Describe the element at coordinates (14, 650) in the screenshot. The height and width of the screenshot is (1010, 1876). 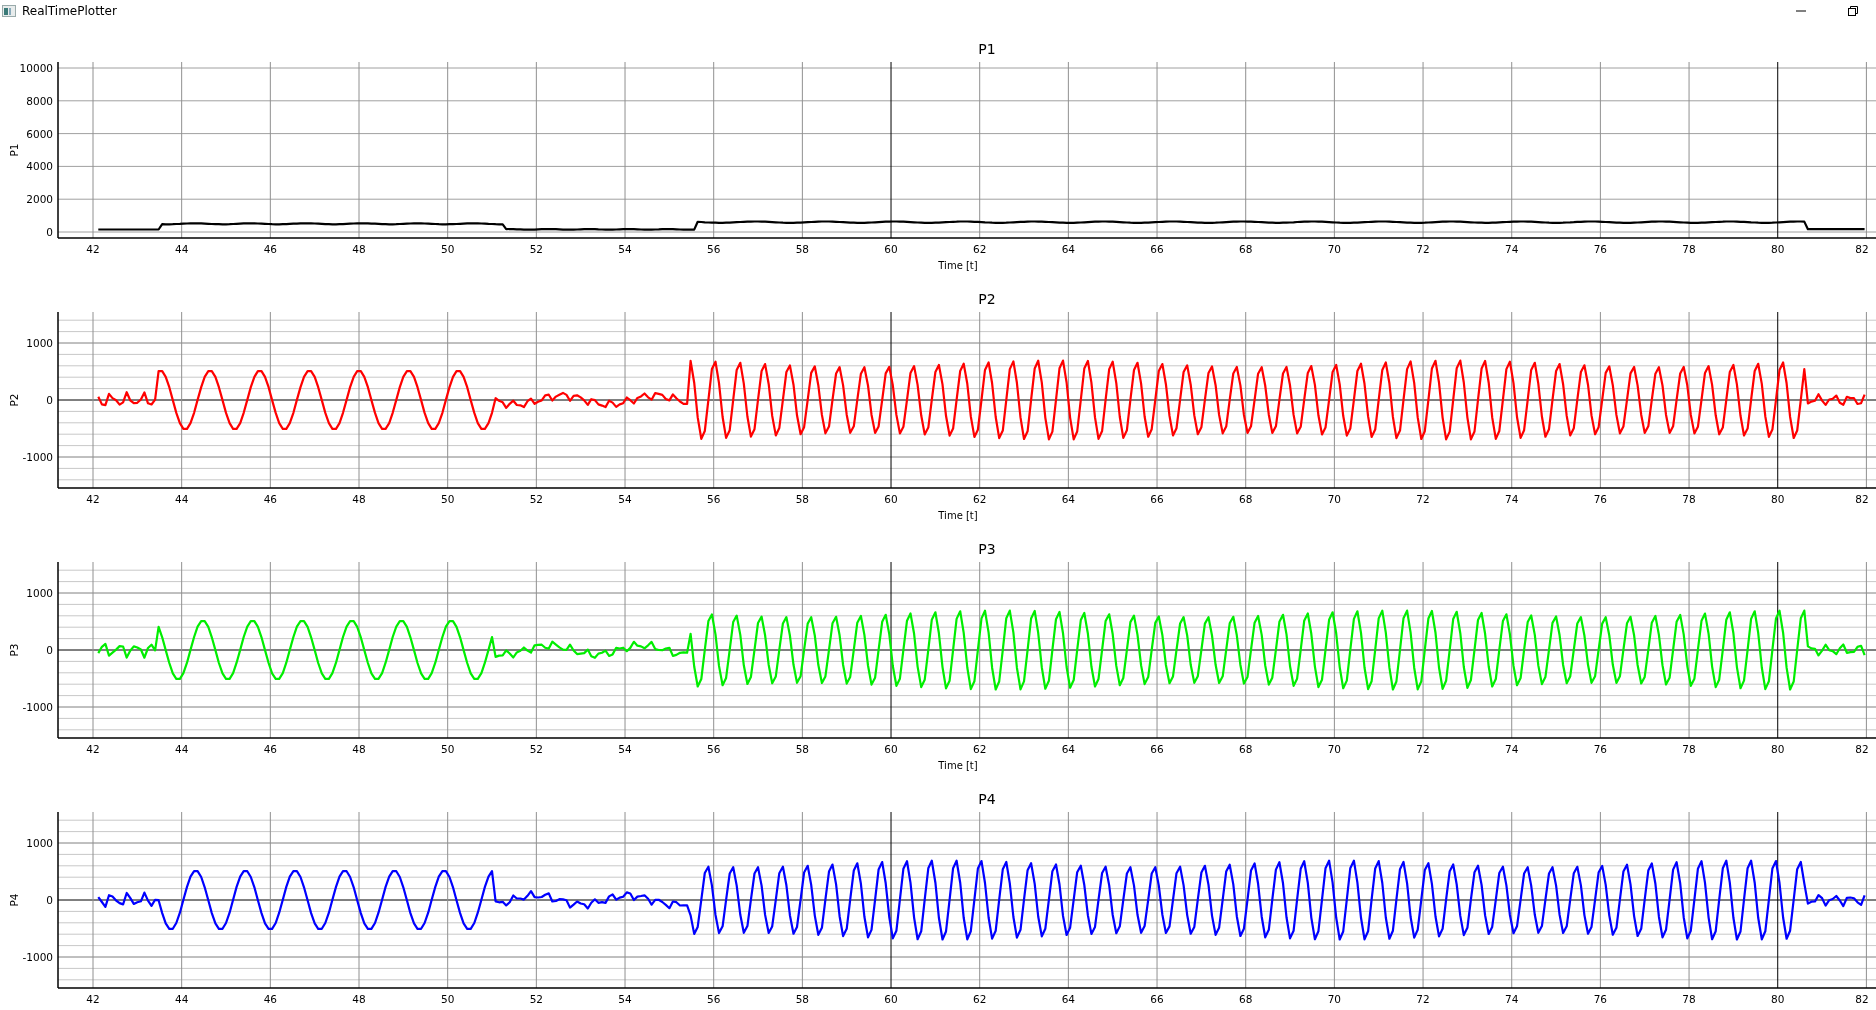
I see `axis-label: P3` at that location.